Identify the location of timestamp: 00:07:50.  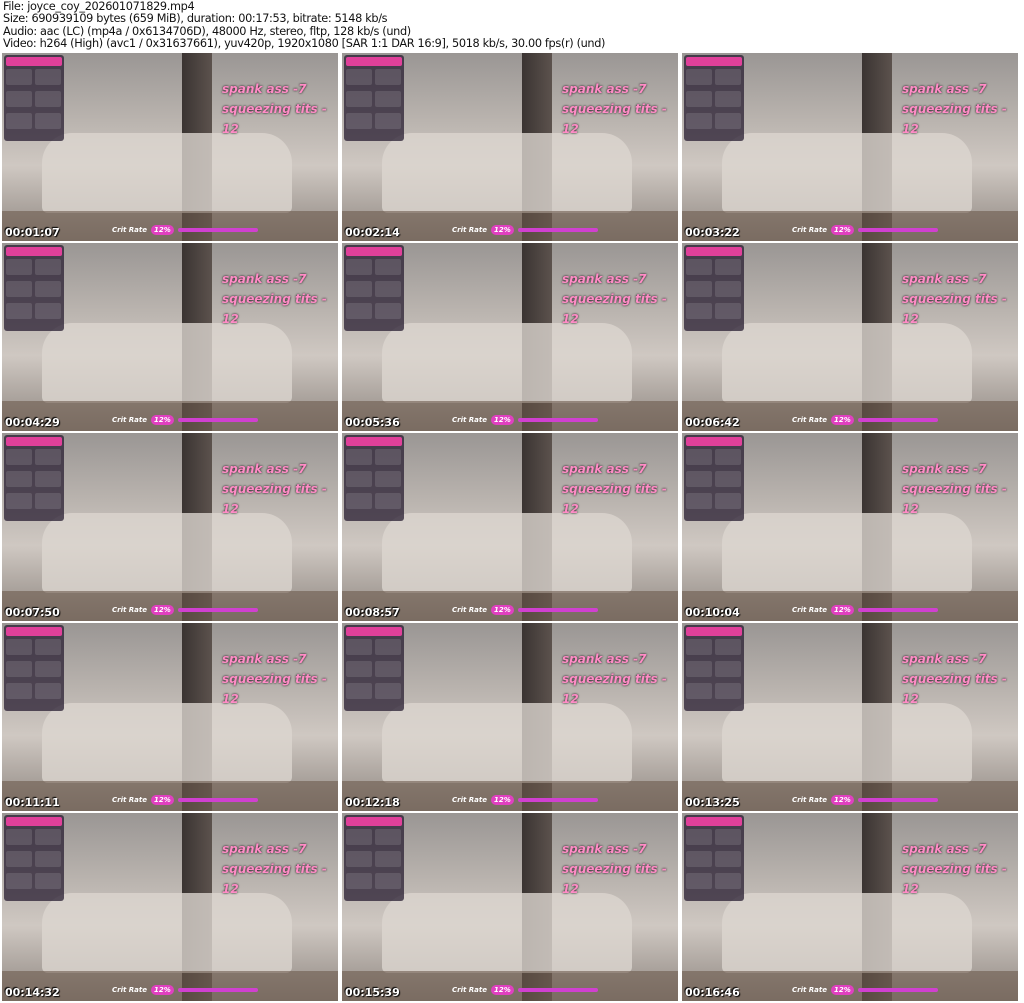
(32, 612).